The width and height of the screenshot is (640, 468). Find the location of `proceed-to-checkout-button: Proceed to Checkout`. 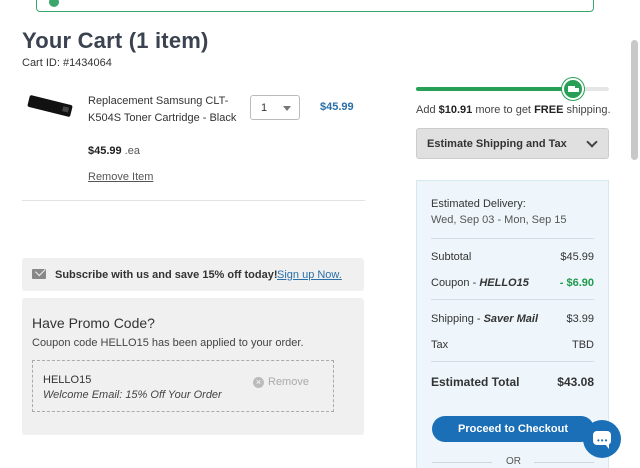

proceed-to-checkout-button: Proceed to Checkout is located at coordinates (513, 429).